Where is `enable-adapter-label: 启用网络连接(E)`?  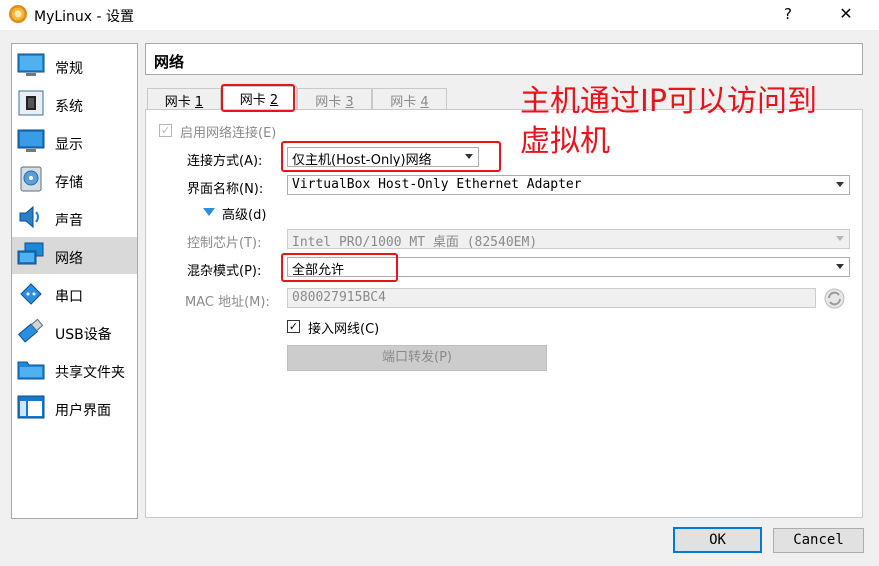
enable-adapter-label: 启用网络连接(E) is located at coordinates (228, 133).